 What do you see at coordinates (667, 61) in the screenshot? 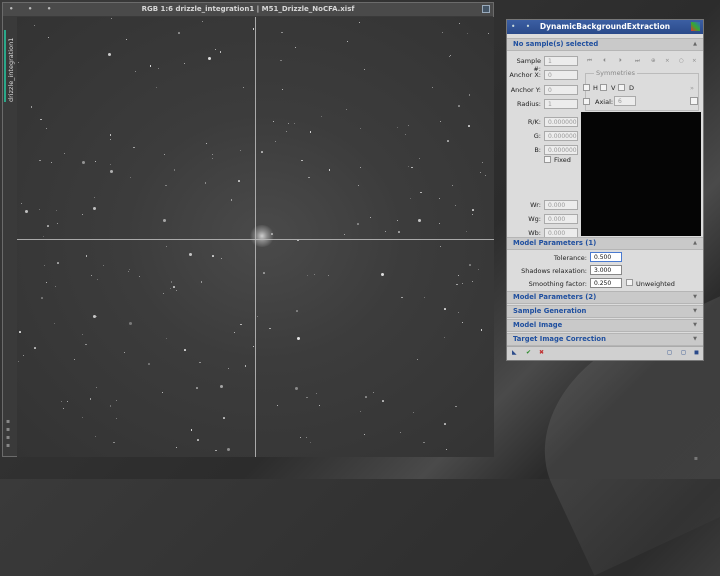
I see `remove-sample-icon: ×` at bounding box center [667, 61].